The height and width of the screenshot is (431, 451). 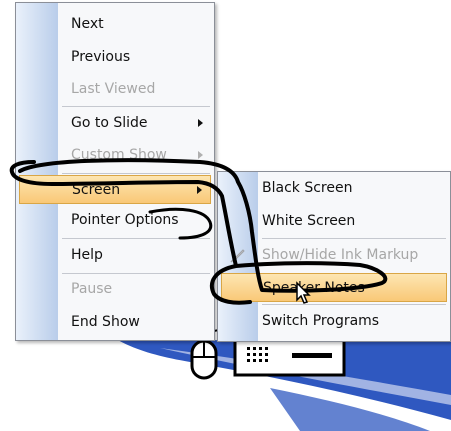 I want to click on menu-item-black-screen: Black Screen, so click(x=334, y=188).